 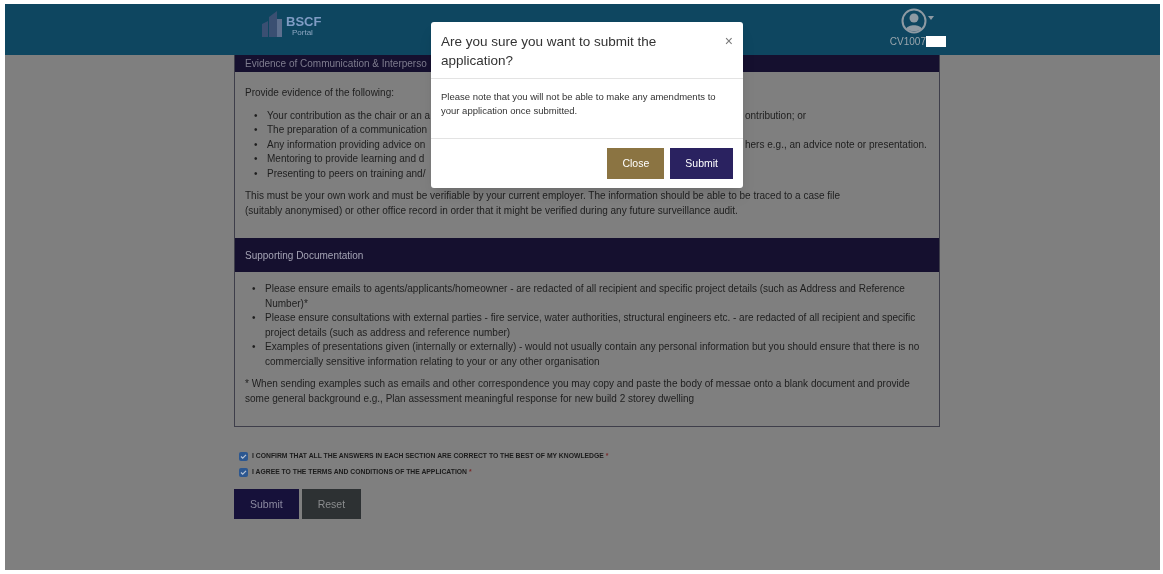 I want to click on note-text: * When sending examples such as emails and other correspondence you may copy and paste the body of messae onto a blank document and provide some general background e.g., Plan assessment meaningful response for new build 2 storey dwelling, so click(x=578, y=391).